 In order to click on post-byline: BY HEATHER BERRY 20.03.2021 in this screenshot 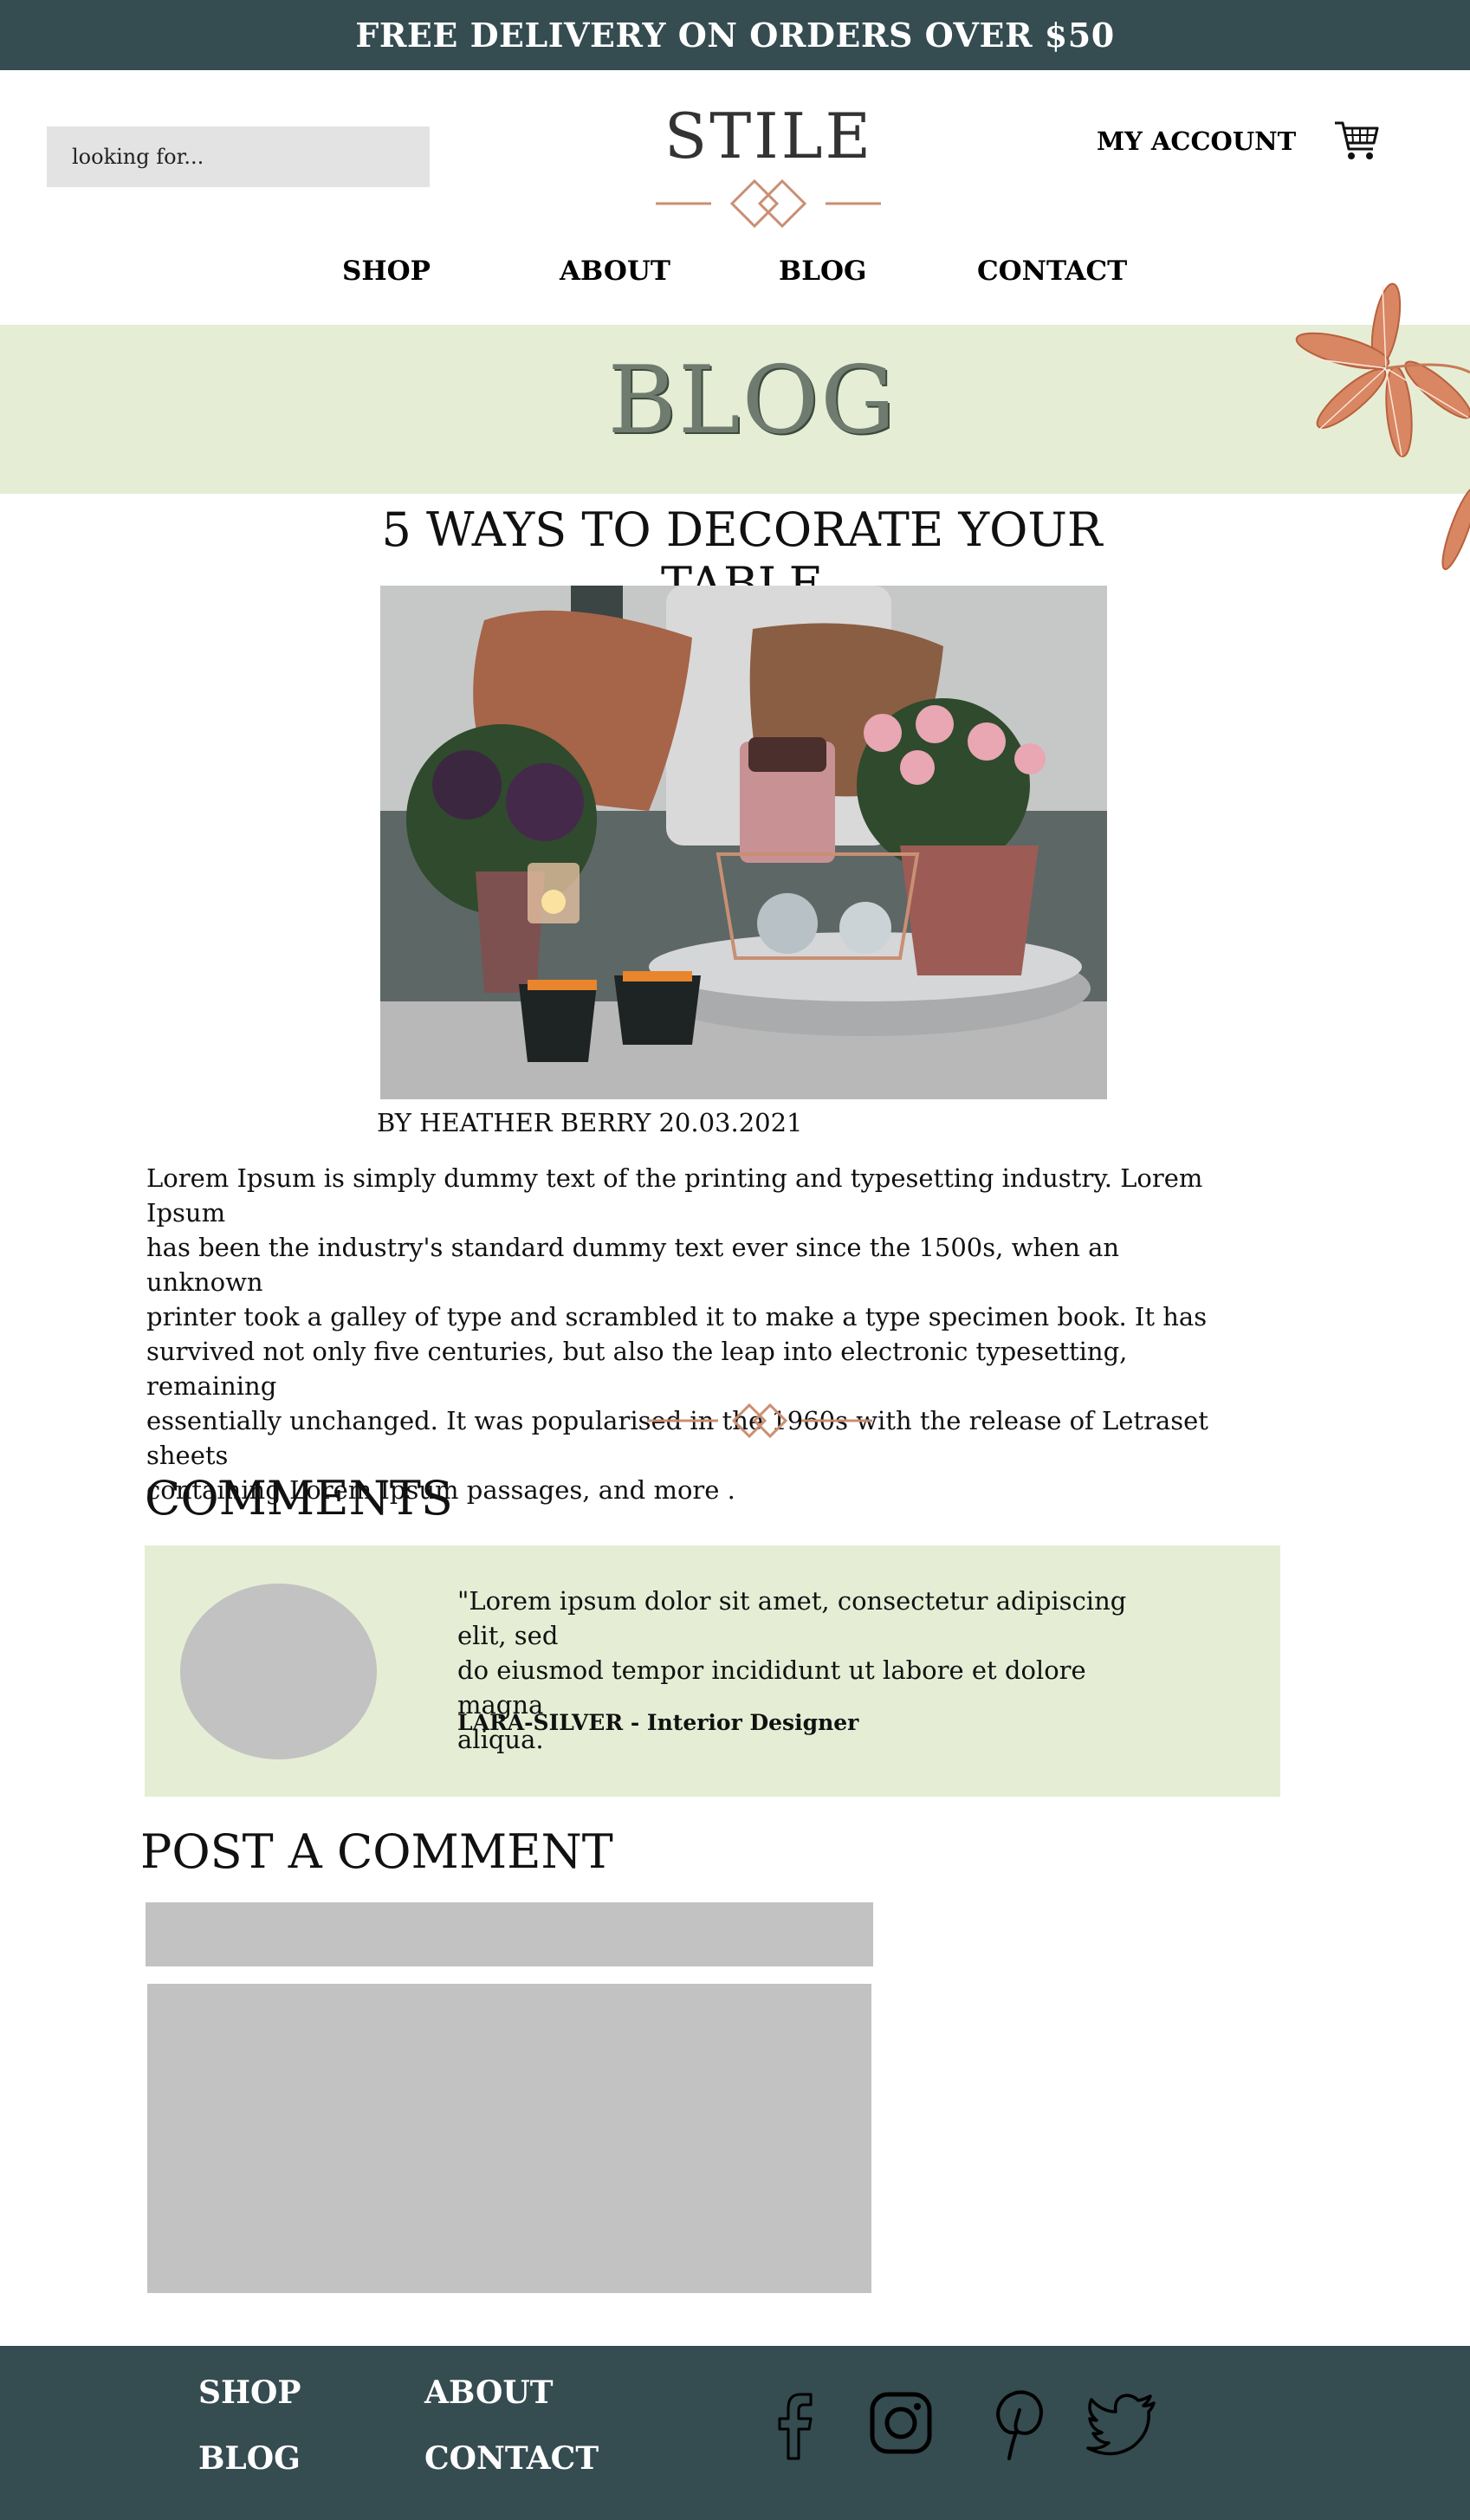, I will do `click(590, 1122)`.